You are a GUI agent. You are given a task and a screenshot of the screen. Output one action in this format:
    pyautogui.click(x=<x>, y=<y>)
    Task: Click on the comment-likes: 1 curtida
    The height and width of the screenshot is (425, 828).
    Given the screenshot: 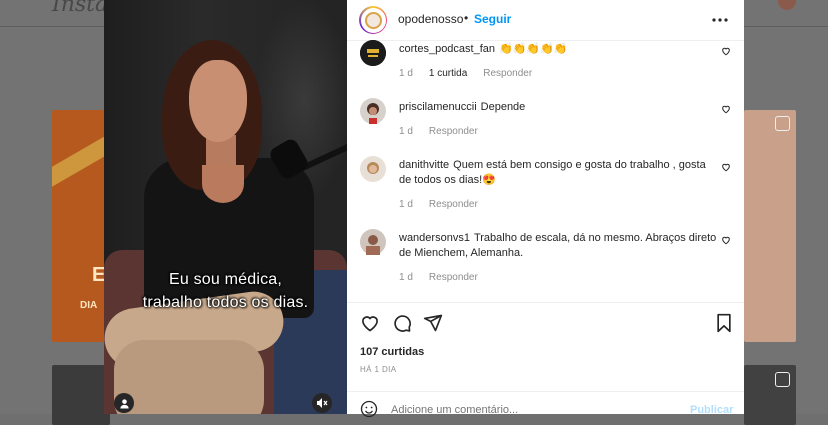 What is the action you would take?
    pyautogui.click(x=448, y=73)
    